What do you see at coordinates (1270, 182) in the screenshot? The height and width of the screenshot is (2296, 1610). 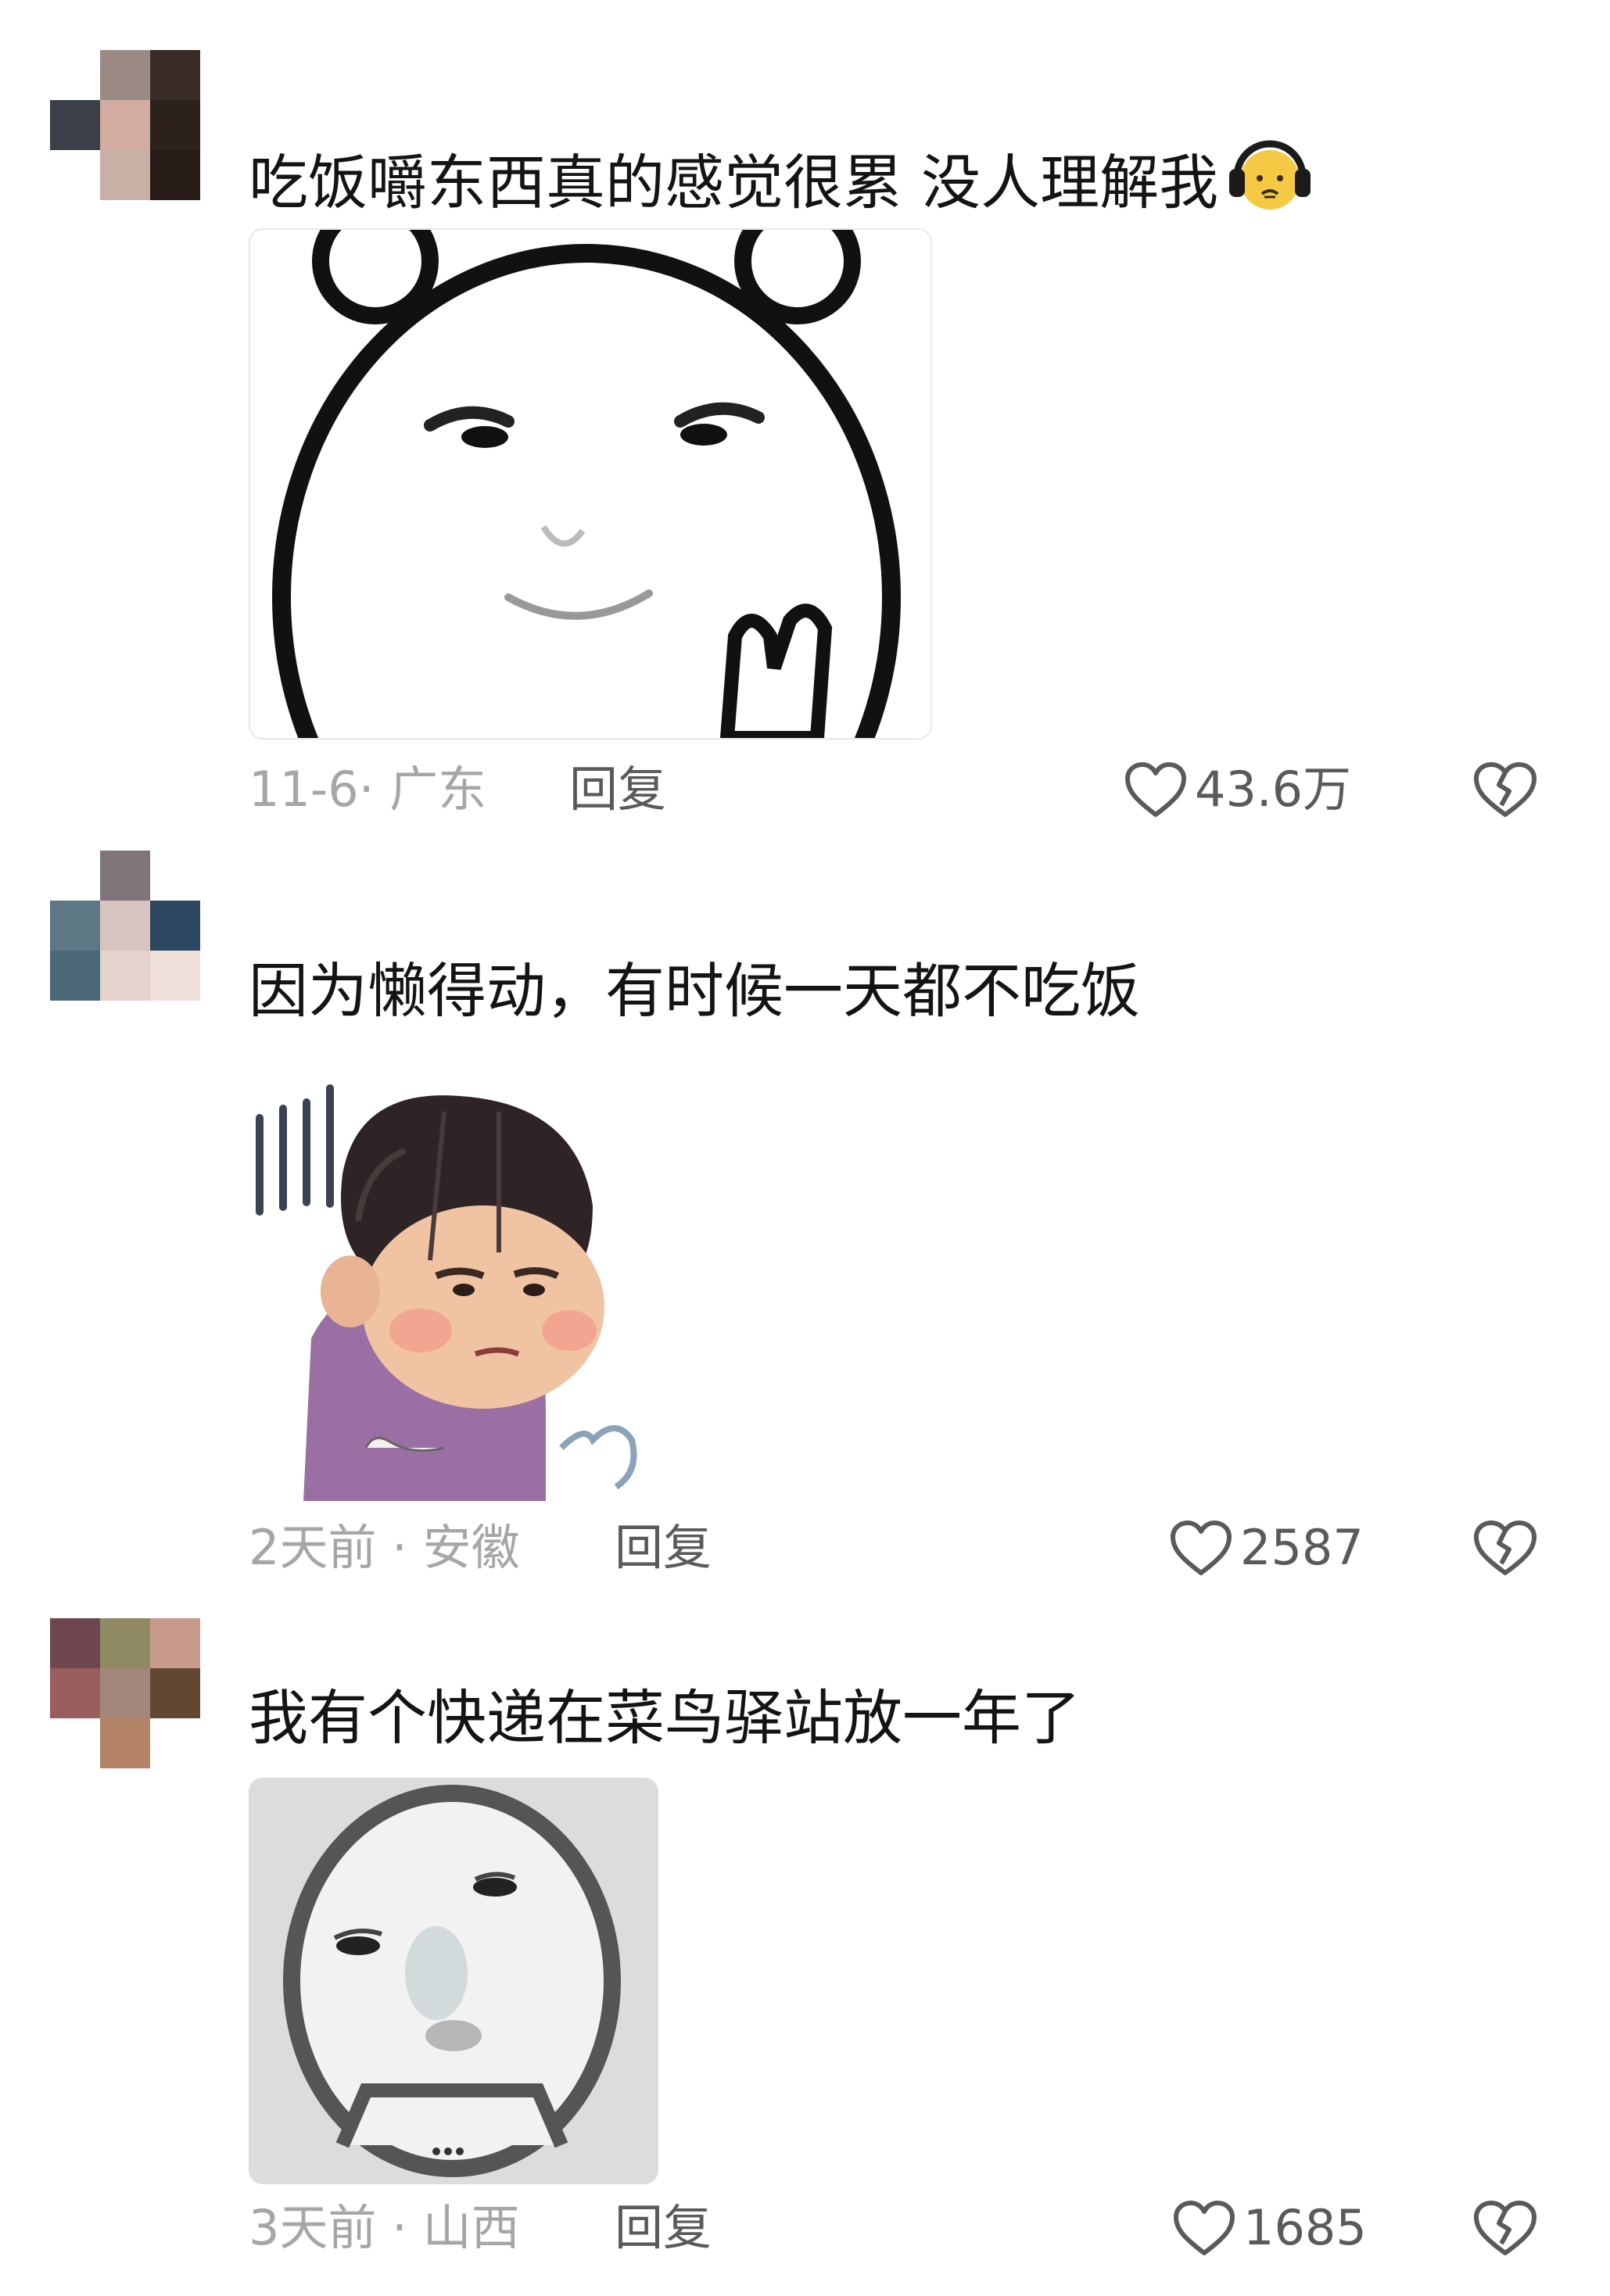 I see `headphones-sad-face-emoji-icon` at bounding box center [1270, 182].